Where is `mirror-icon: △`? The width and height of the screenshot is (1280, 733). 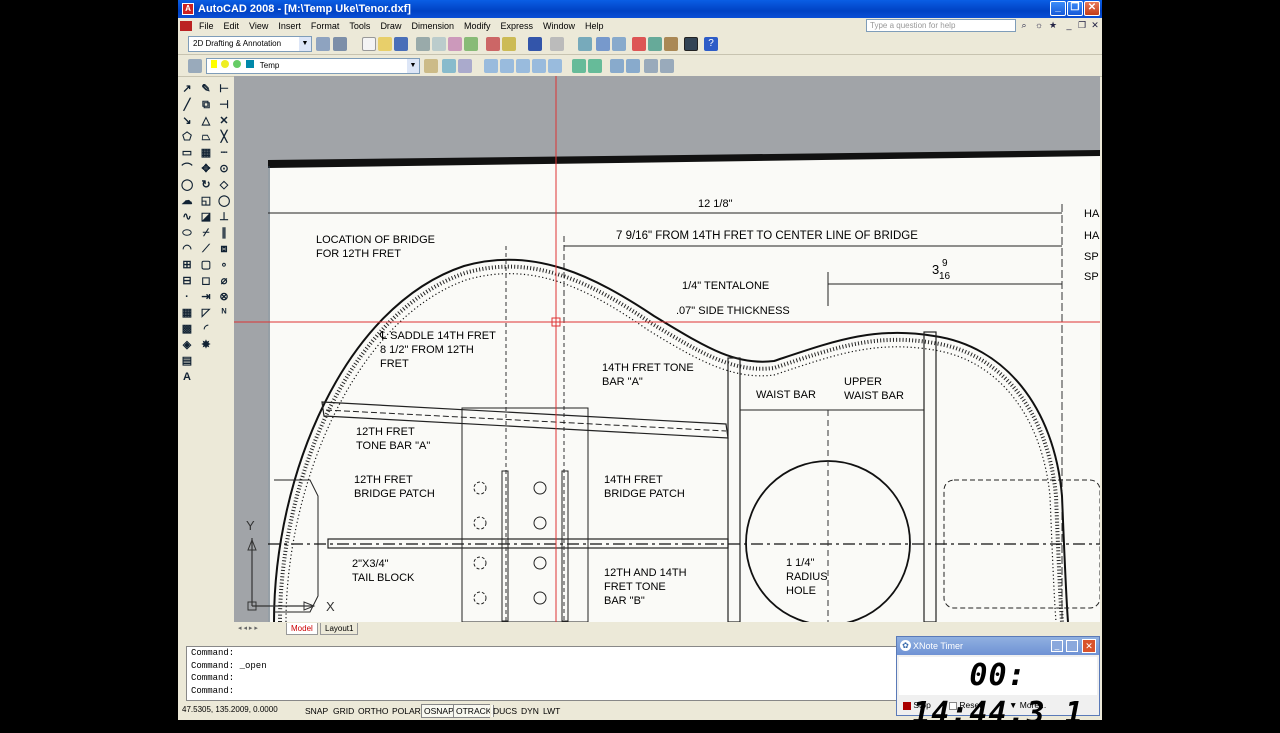 mirror-icon: △ is located at coordinates (206, 121).